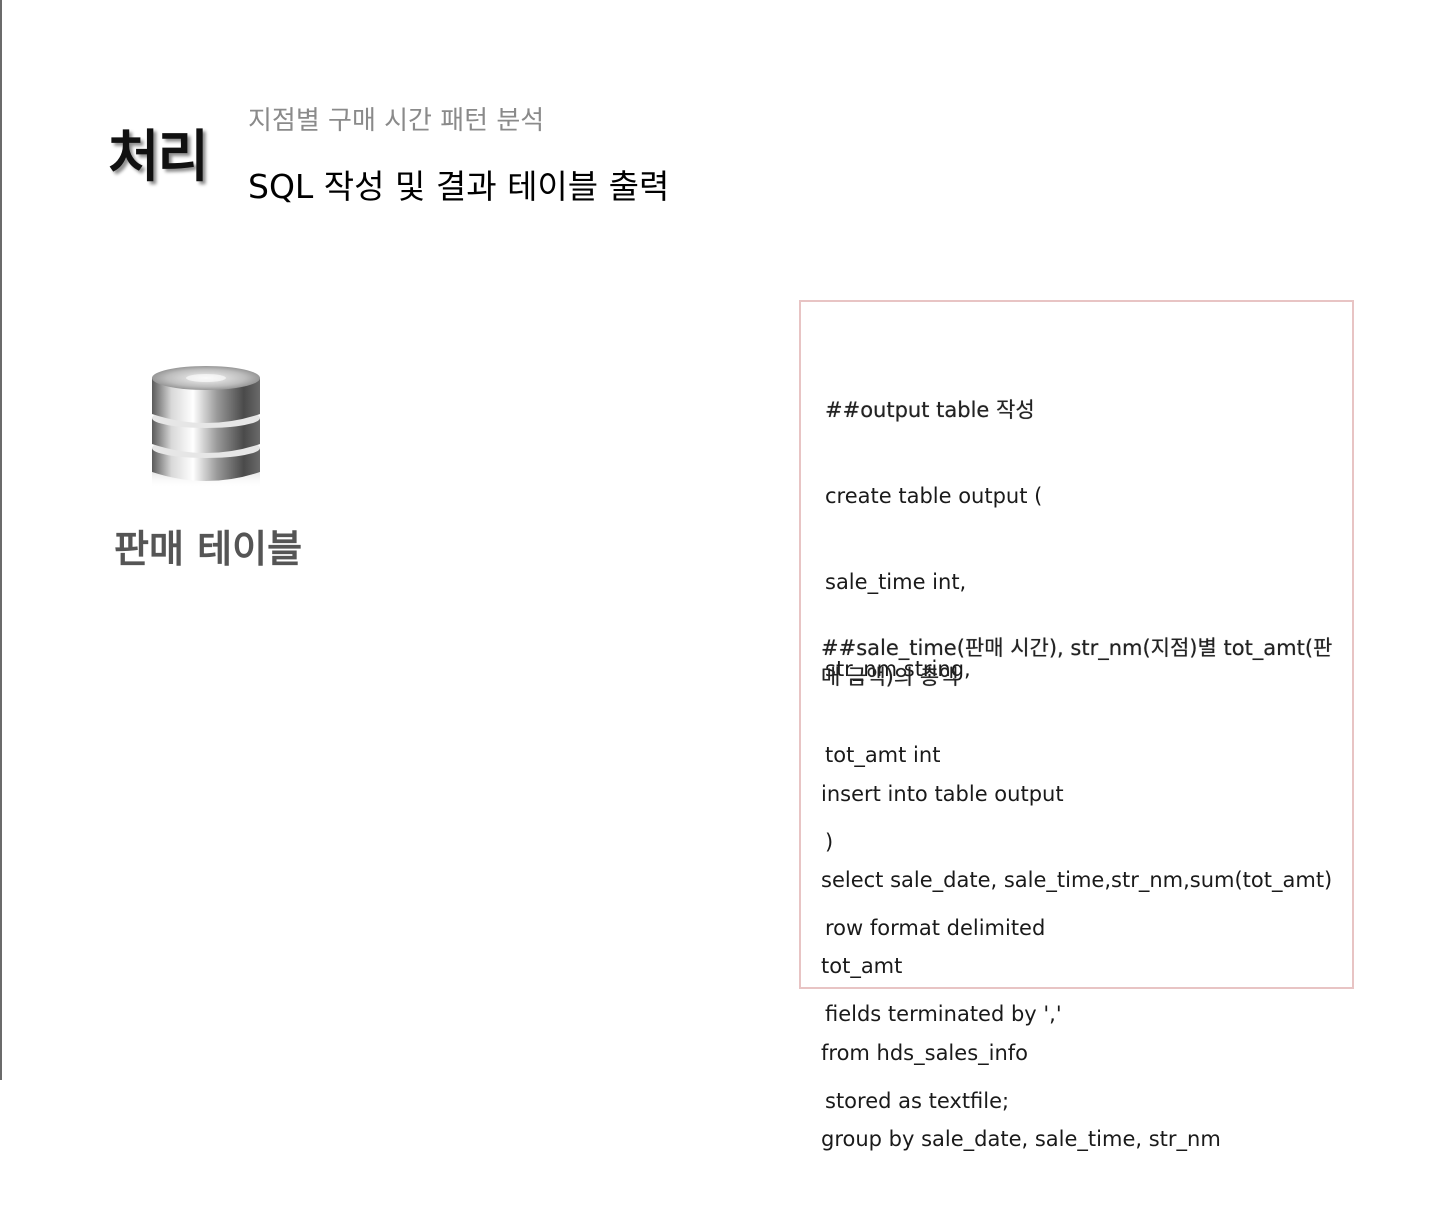 The width and height of the screenshot is (1440, 1212). What do you see at coordinates (1, 540) in the screenshot?
I see `left-edge-line` at bounding box center [1, 540].